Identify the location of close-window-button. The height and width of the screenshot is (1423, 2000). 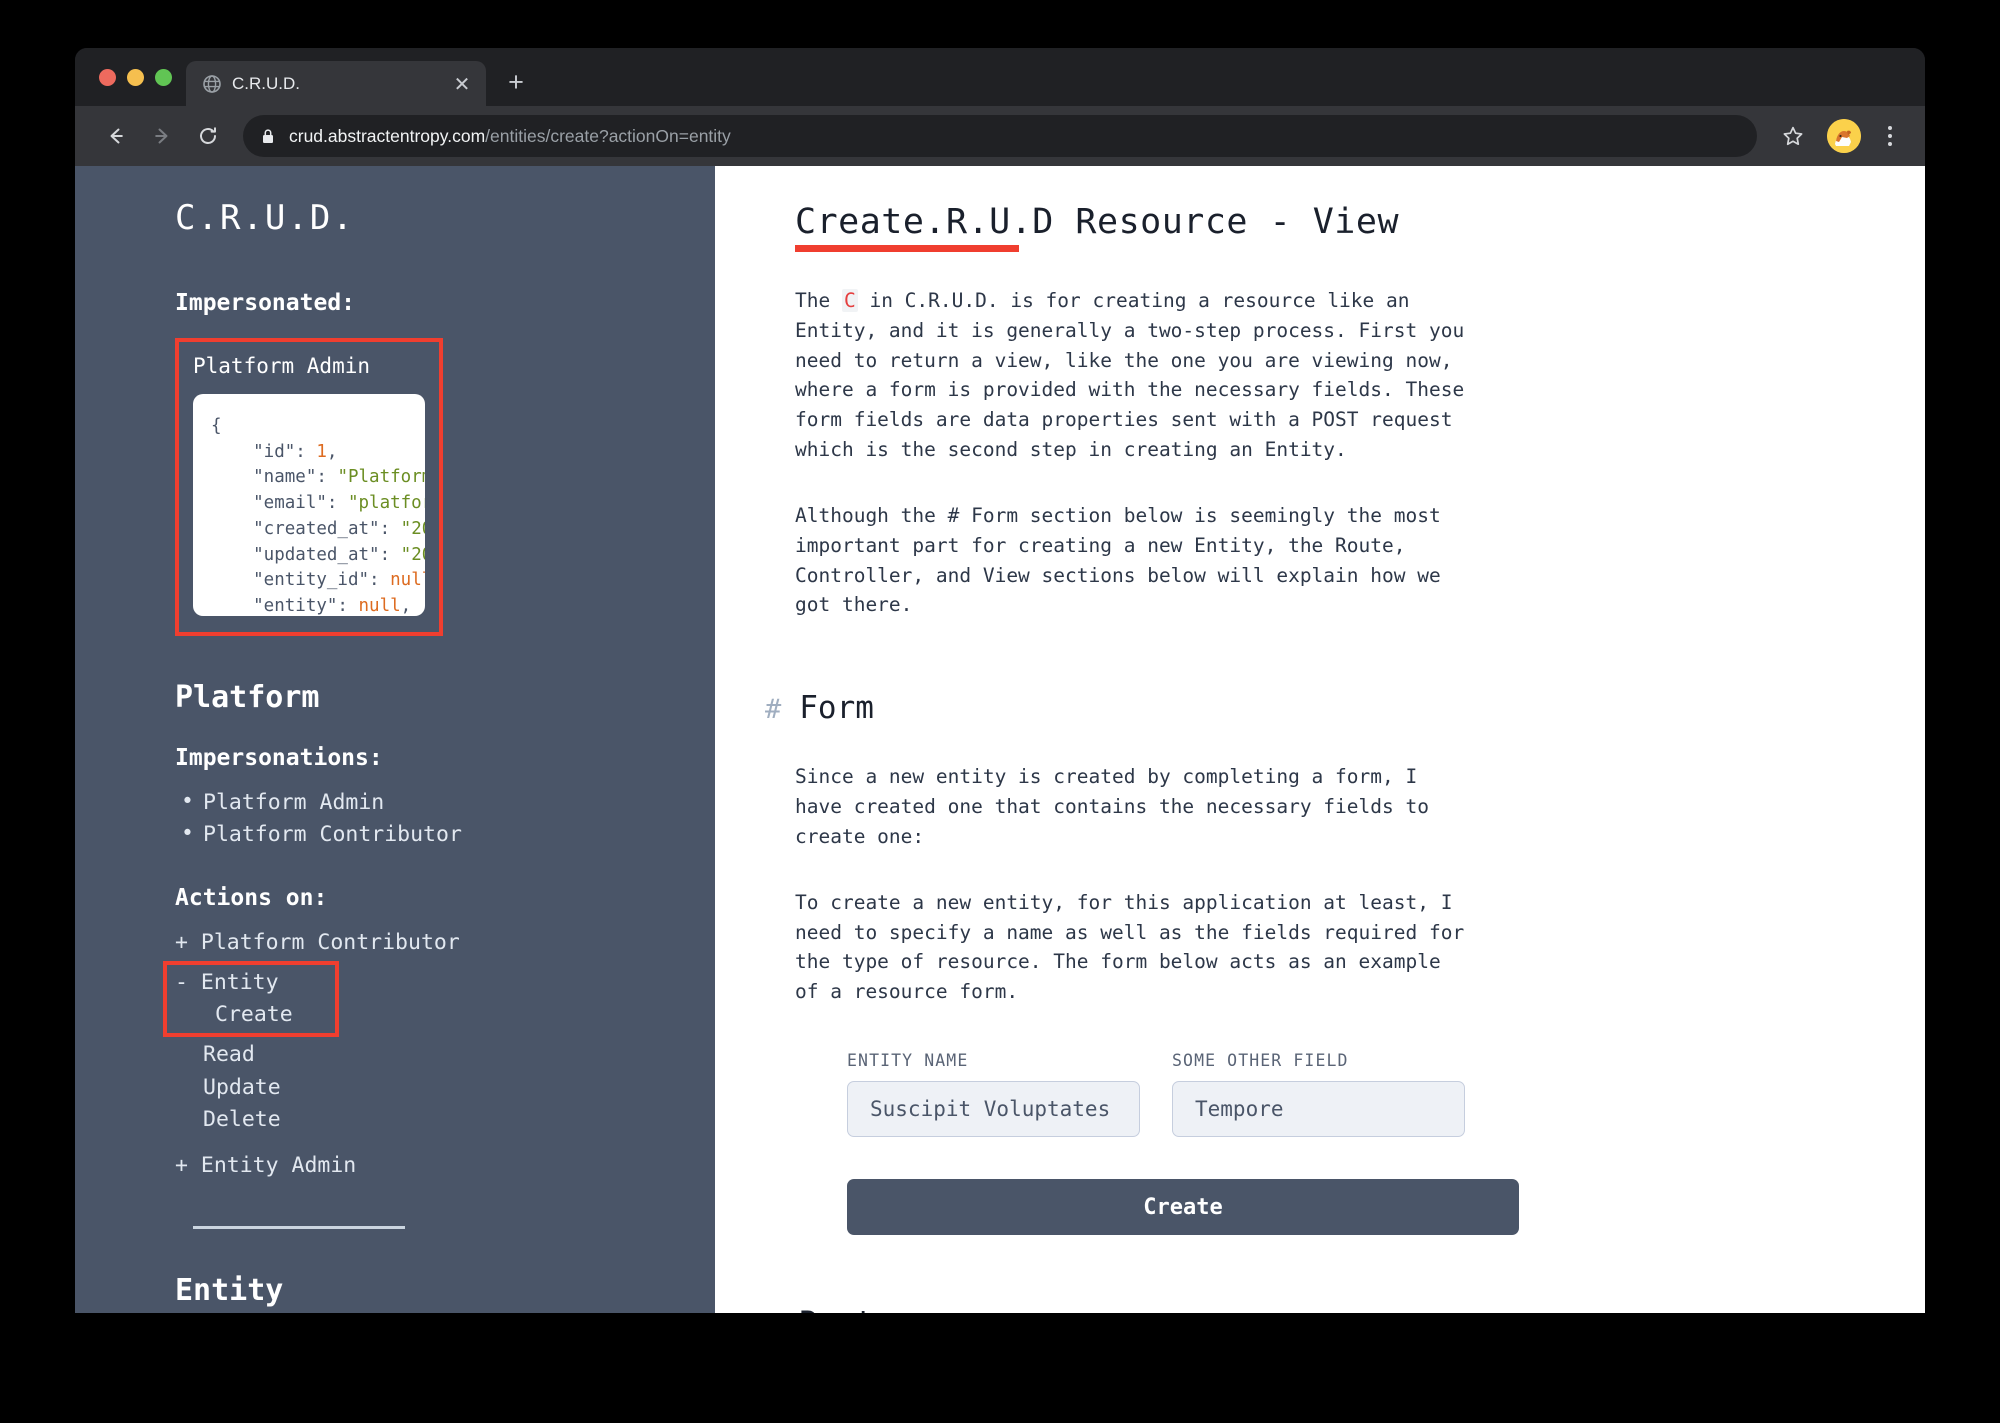
(107, 77).